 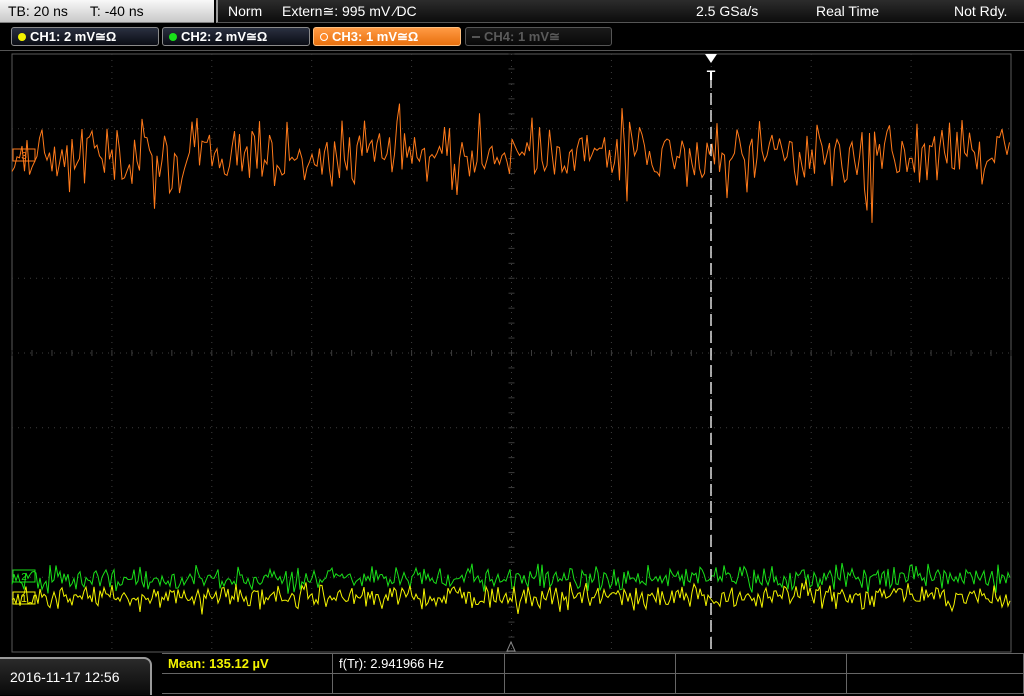 I want to click on channel-1-button: CH1: 2 mV≅Ω, so click(x=85, y=36).